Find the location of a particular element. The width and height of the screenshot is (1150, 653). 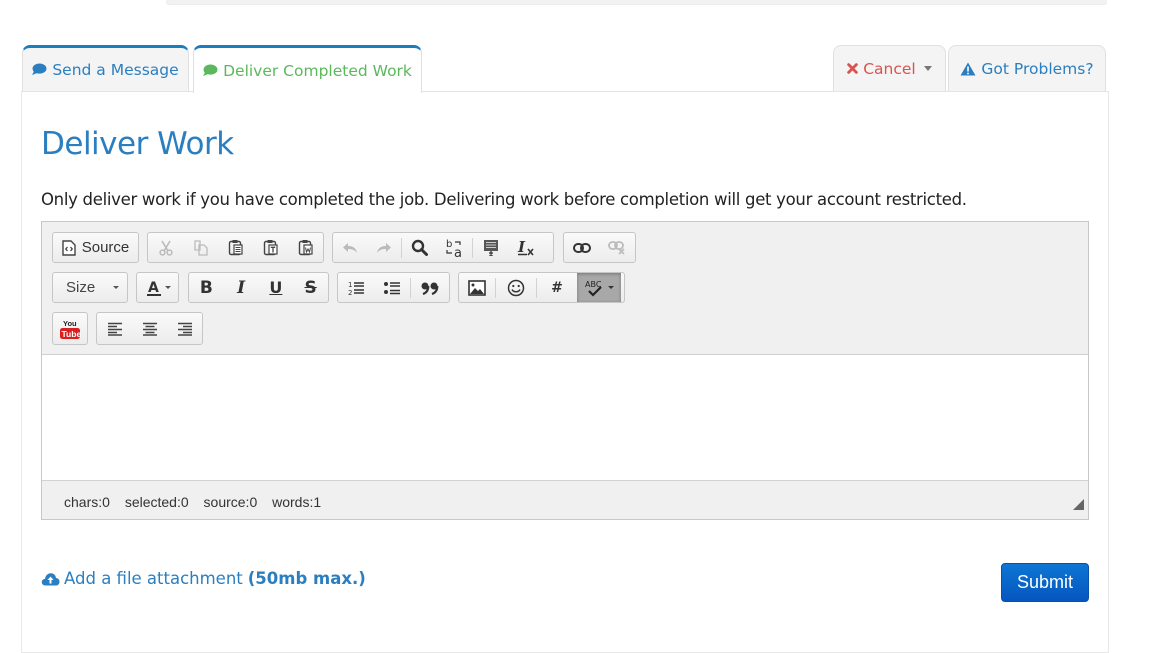

text-color-icon: A is located at coordinates (154, 288).